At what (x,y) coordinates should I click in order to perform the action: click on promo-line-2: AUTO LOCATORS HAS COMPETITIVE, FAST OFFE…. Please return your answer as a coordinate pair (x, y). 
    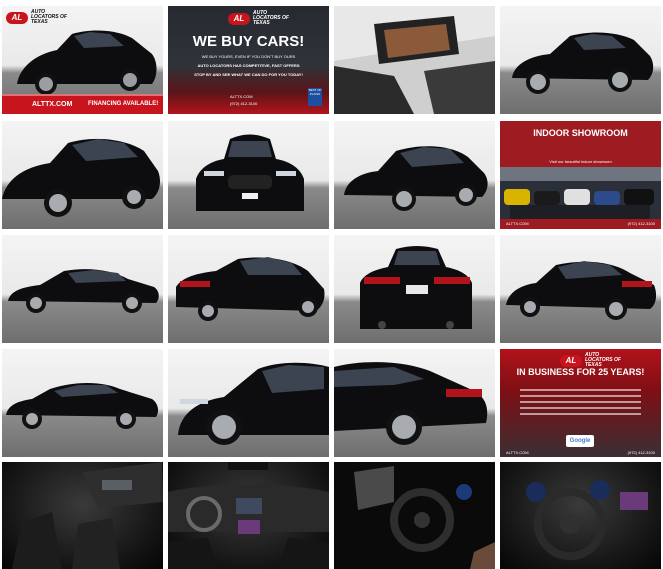
    Looking at the image, I should click on (248, 65).